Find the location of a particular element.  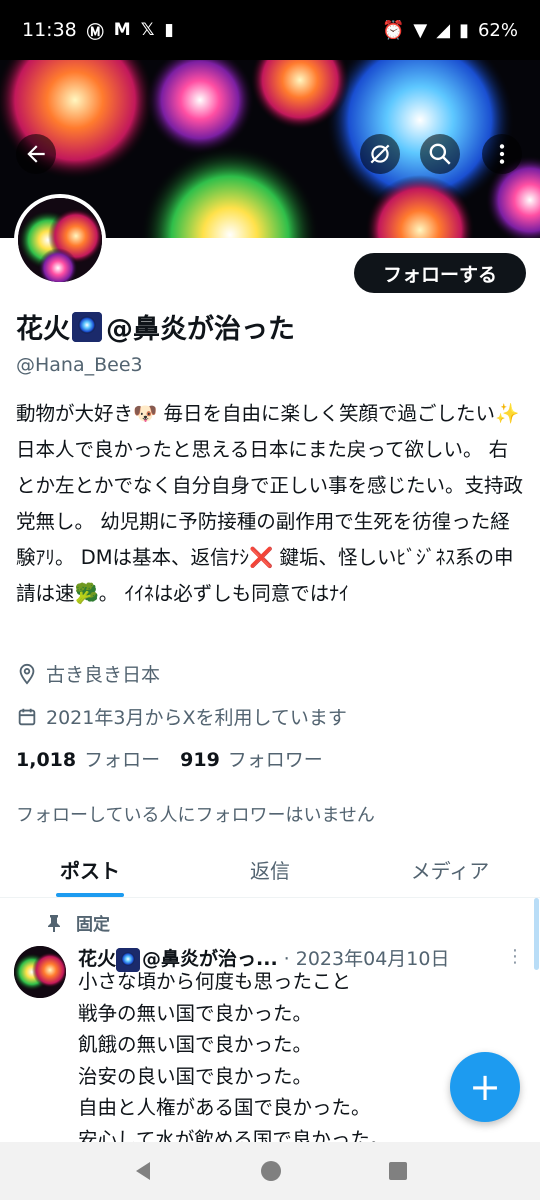

translate-button is located at coordinates (380, 154).